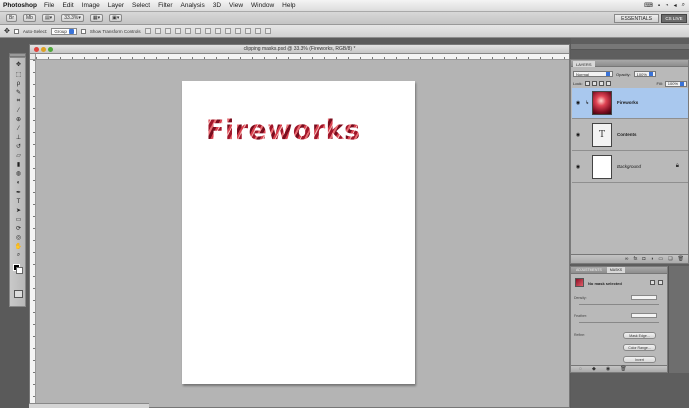 The width and height of the screenshot is (689, 408). I want to click on opacity-field: 100%, so click(644, 74).